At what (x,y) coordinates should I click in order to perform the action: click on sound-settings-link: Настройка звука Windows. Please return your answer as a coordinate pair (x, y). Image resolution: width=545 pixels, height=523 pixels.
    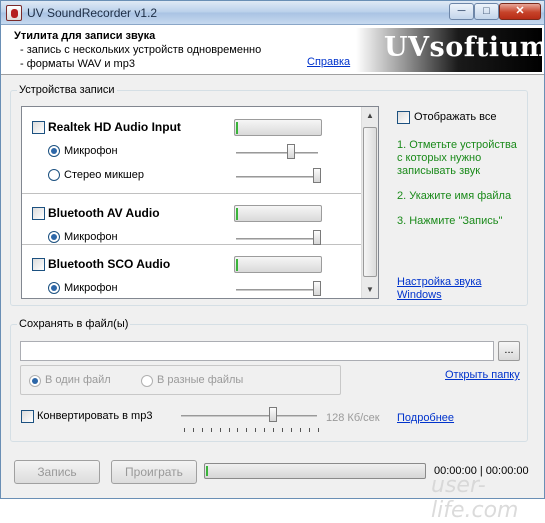
    Looking at the image, I should click on (447, 289).